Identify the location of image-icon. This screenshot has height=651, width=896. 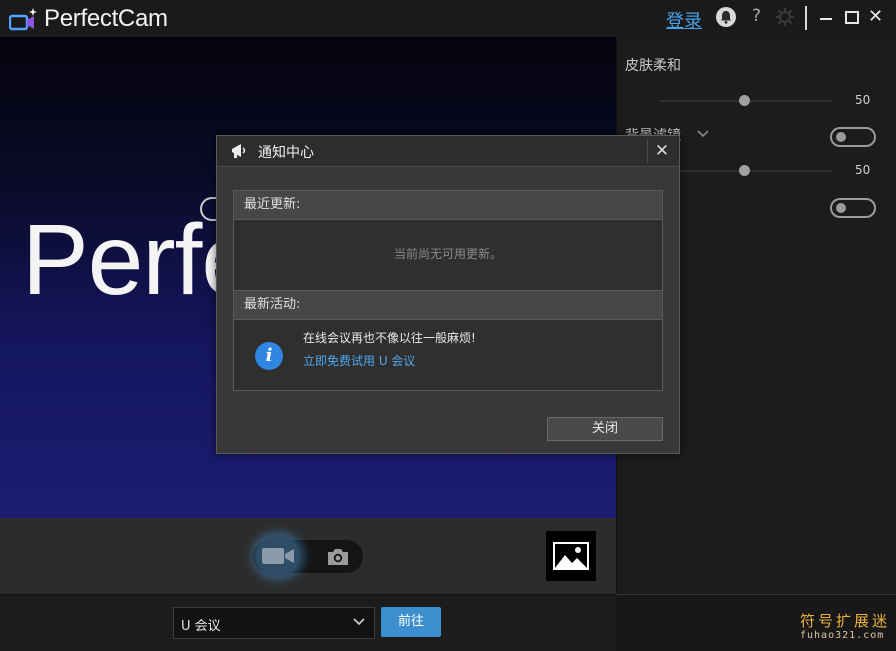
(571, 556).